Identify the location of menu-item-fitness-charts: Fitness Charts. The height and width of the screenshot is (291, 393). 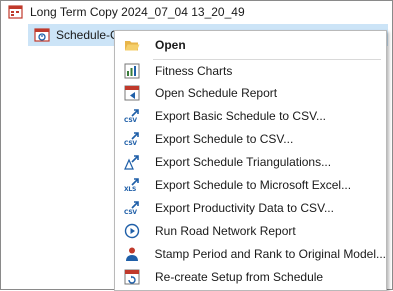
(250, 71).